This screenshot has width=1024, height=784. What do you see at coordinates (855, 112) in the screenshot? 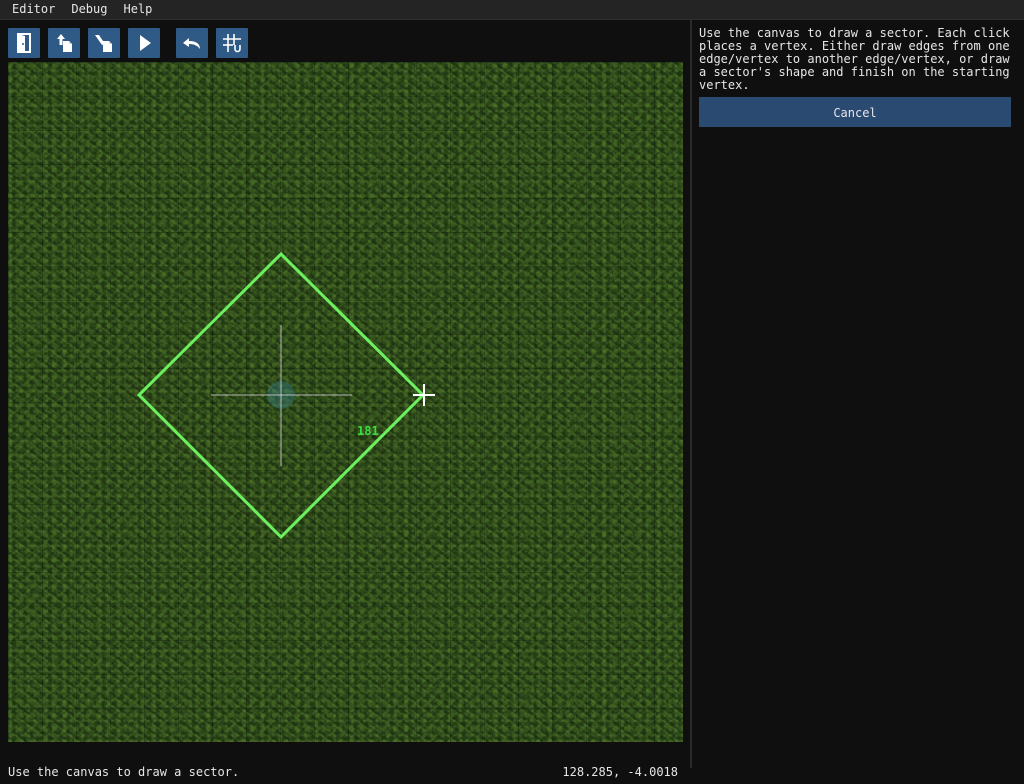
I see `cancel-button: Cancel` at bounding box center [855, 112].